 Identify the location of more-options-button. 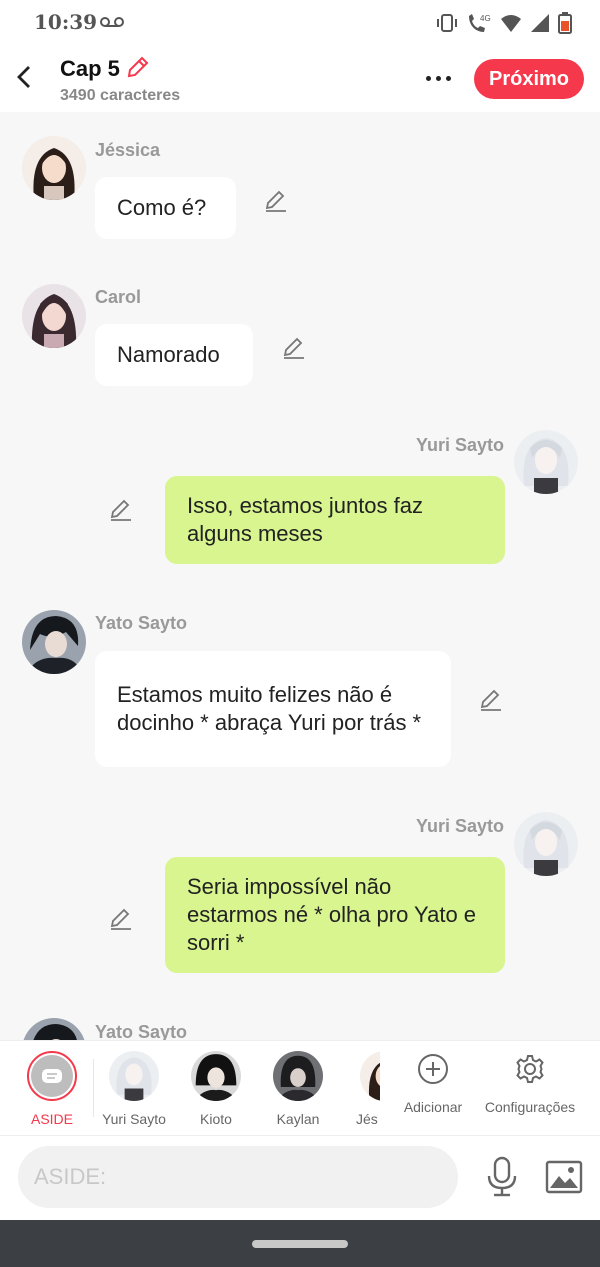
(438, 78).